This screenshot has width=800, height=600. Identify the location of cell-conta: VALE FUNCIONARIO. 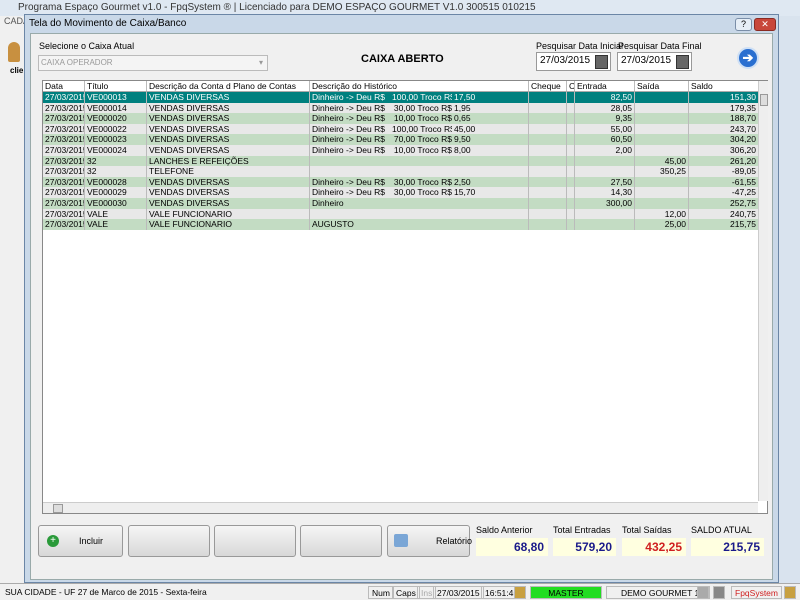
(228, 214).